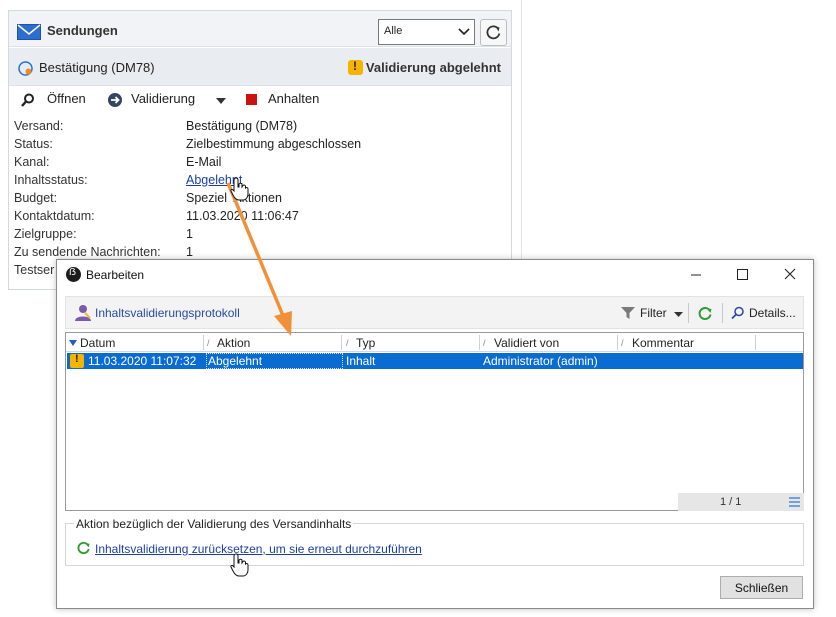 The height and width of the screenshot is (617, 836). Describe the element at coordinates (32, 162) in the screenshot. I see `property-key: Kanal:` at that location.